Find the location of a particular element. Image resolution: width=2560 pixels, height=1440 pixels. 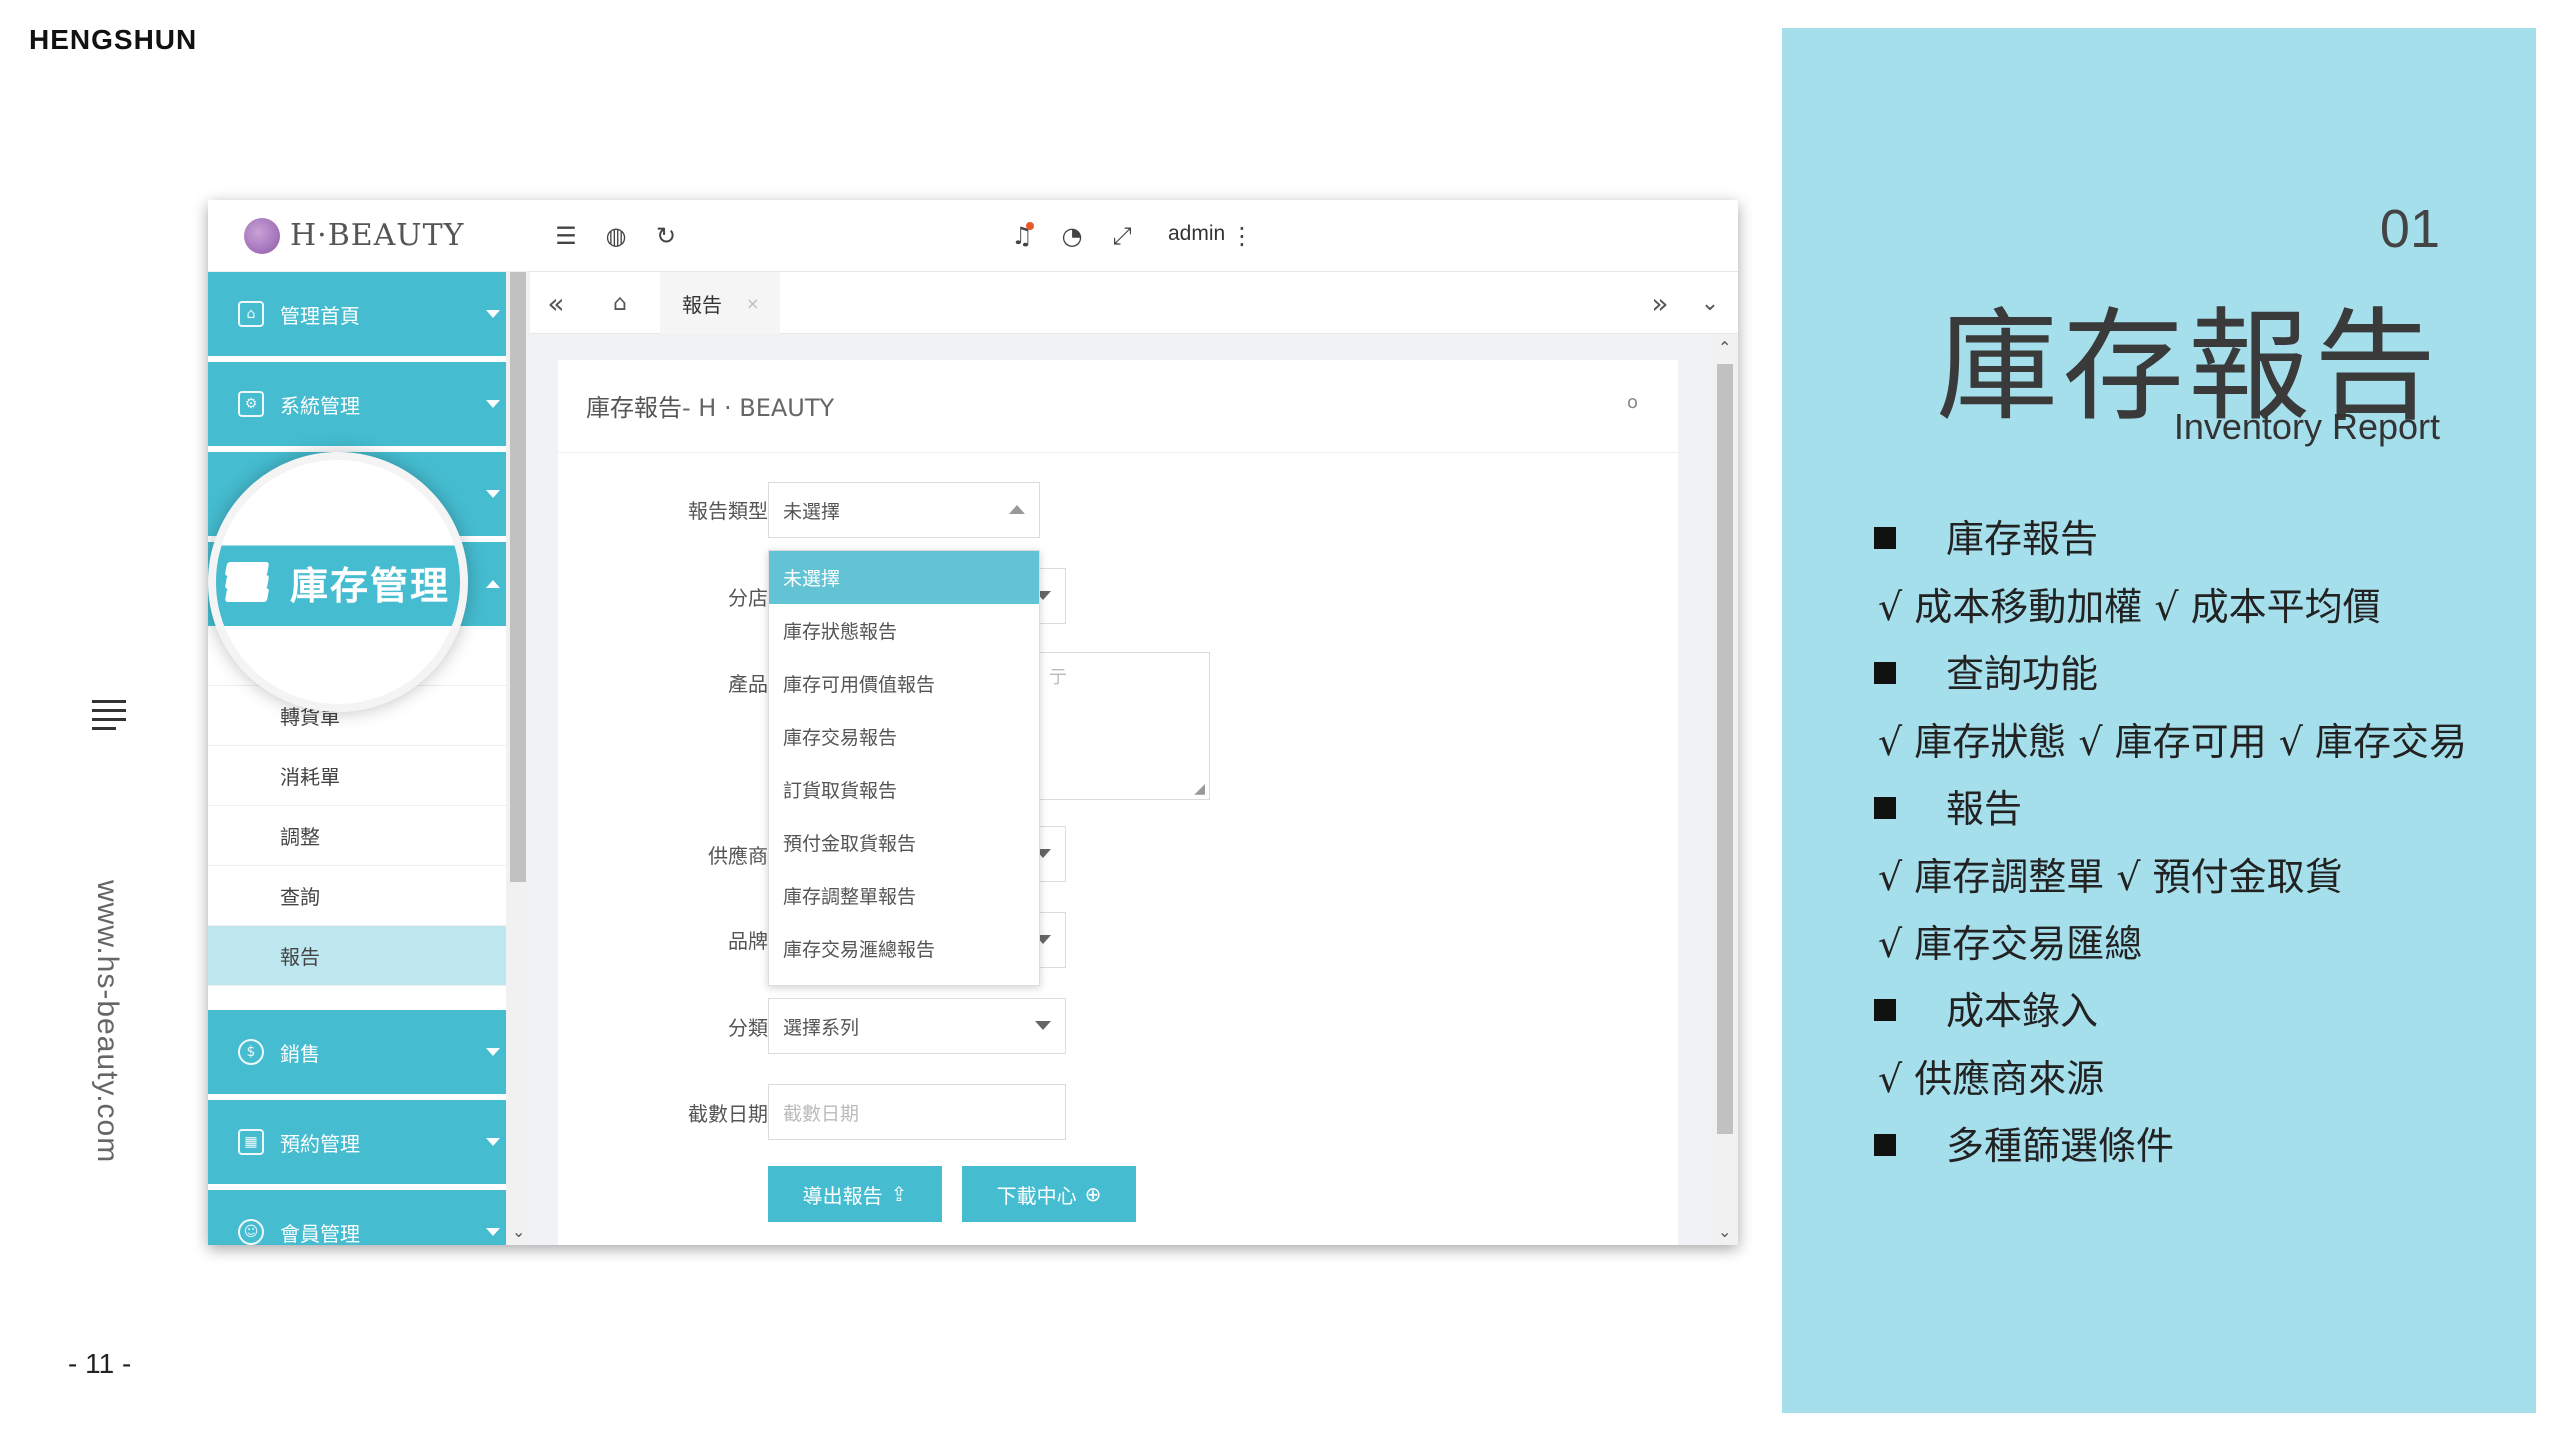

magnified-inventory-menu: 庫存管理 is located at coordinates (338, 582).